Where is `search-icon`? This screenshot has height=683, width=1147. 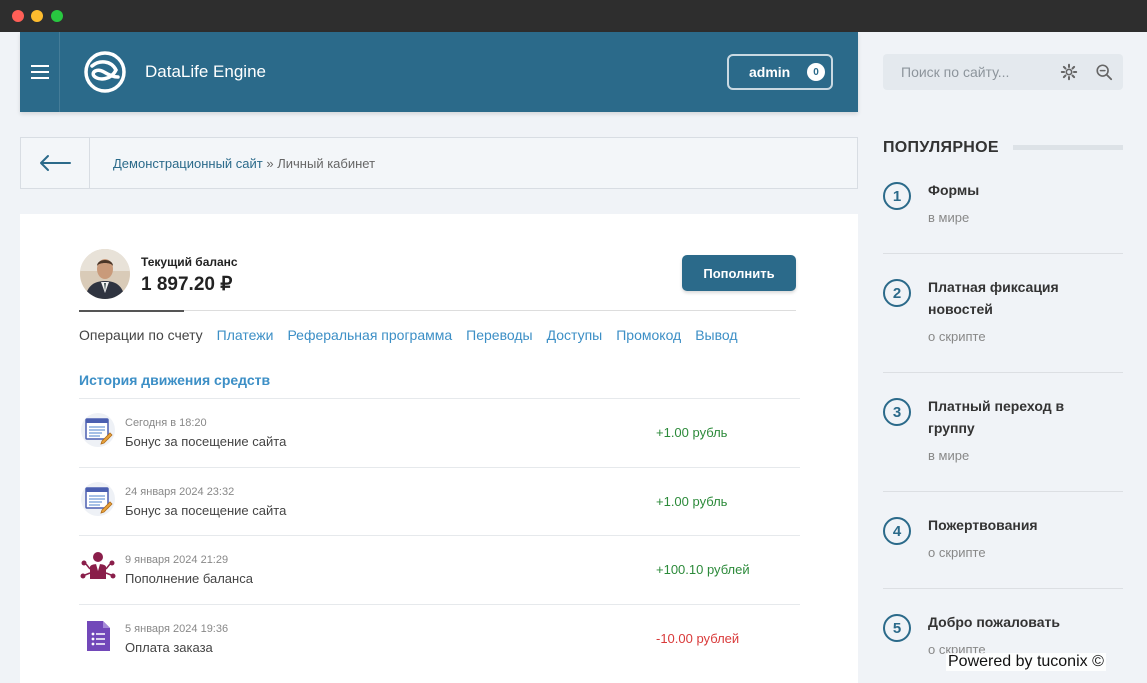 search-icon is located at coordinates (1104, 72).